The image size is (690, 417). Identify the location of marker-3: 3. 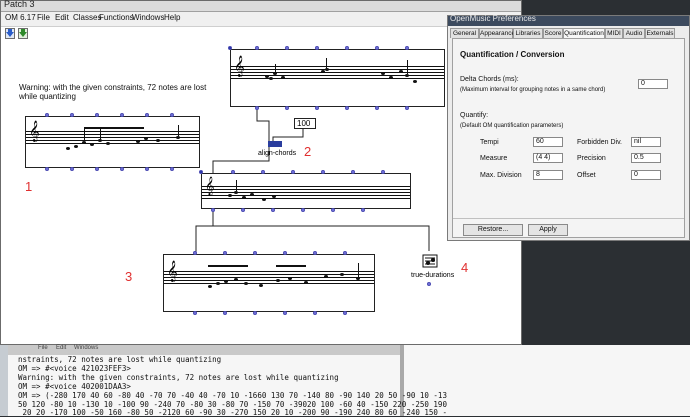
(129, 276).